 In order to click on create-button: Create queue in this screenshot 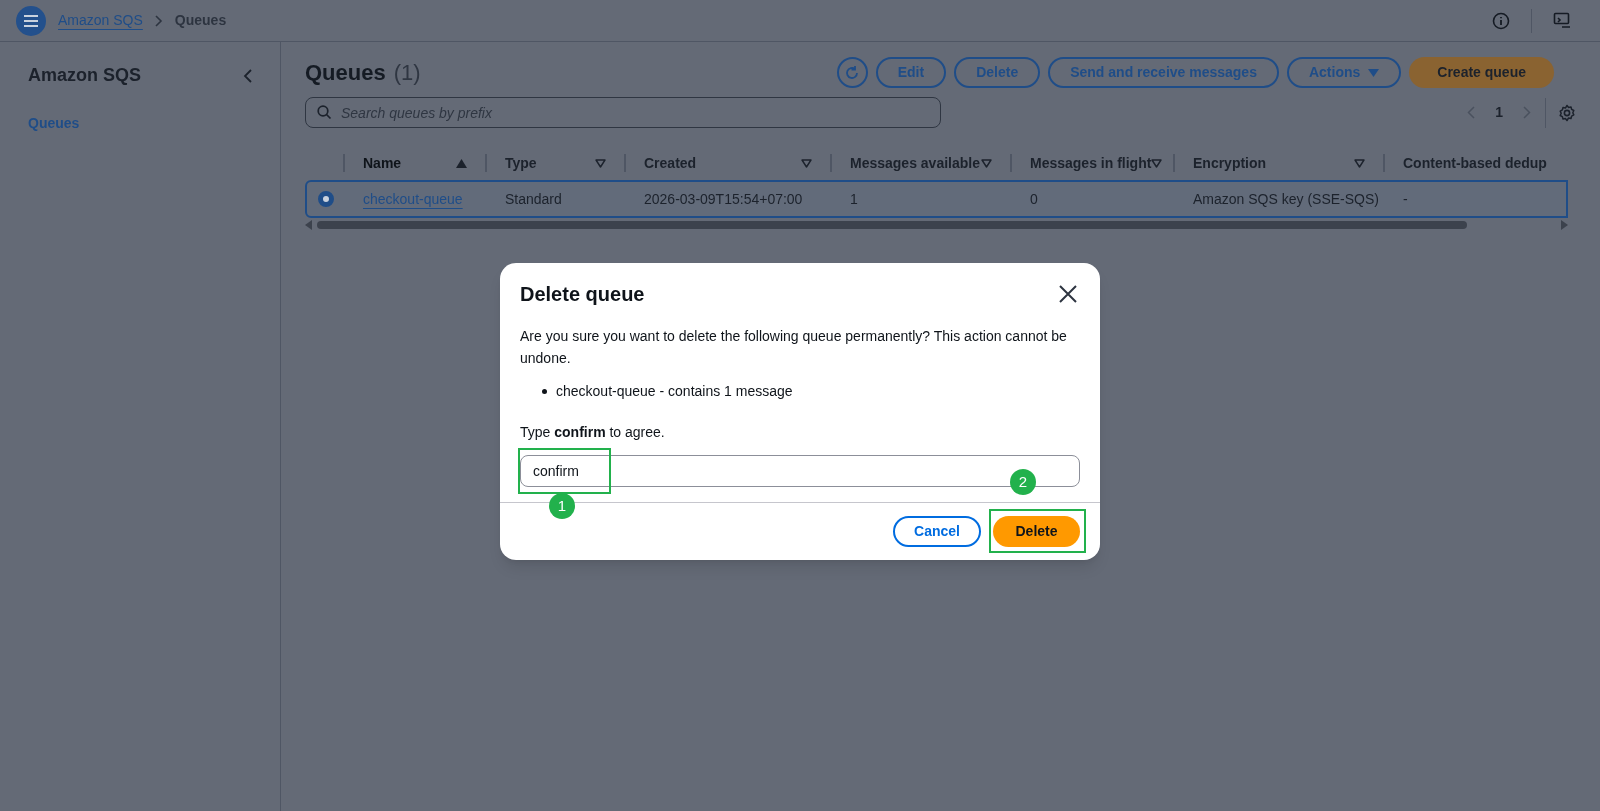, I will do `click(1481, 72)`.